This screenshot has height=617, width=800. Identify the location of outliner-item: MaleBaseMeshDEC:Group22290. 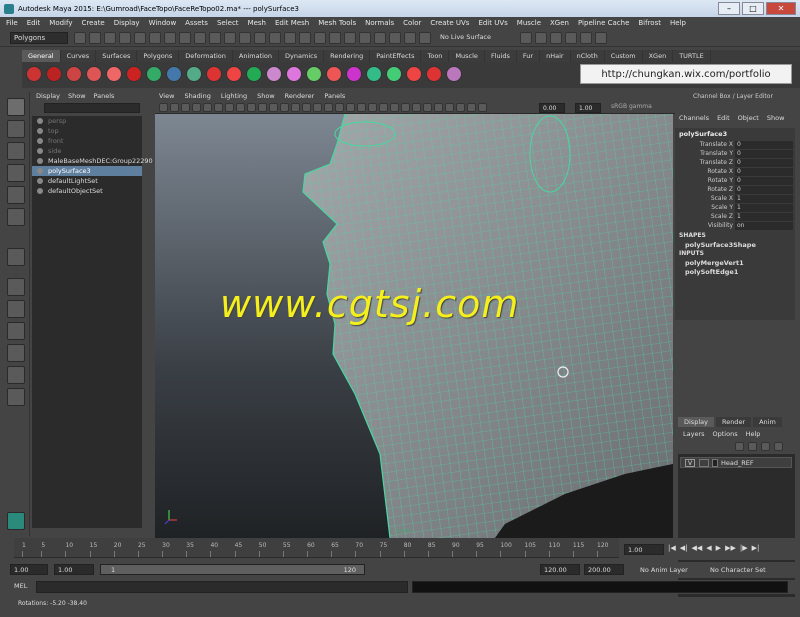
(92, 161).